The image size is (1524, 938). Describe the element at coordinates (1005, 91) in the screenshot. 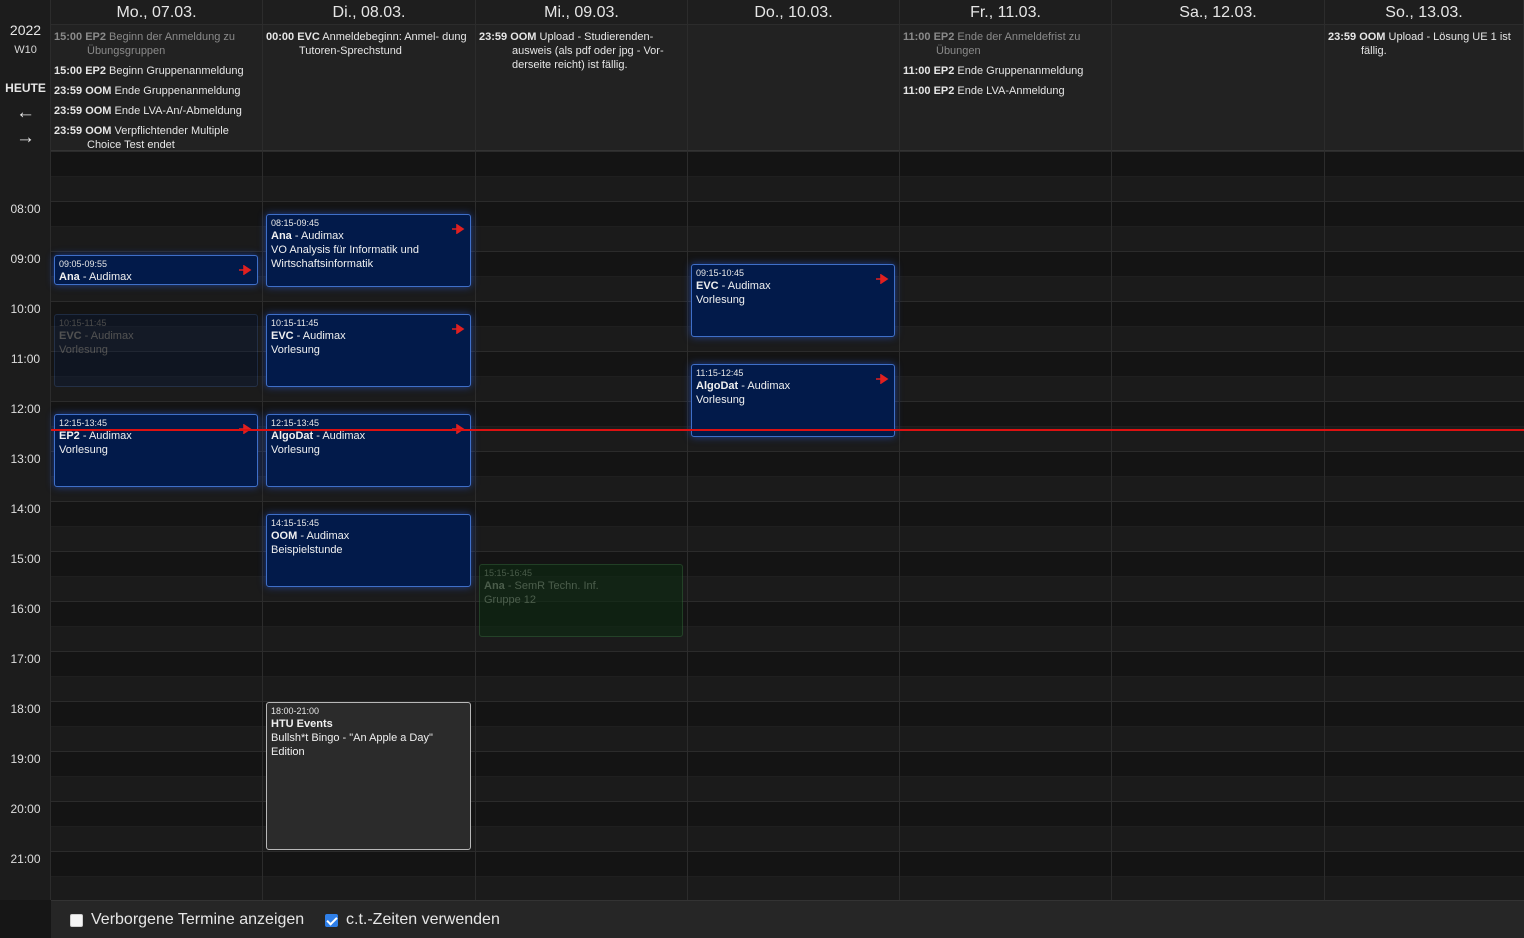

I see `deadline-item: 11:00 EP2 Ende LVA-Anmeldung` at that location.